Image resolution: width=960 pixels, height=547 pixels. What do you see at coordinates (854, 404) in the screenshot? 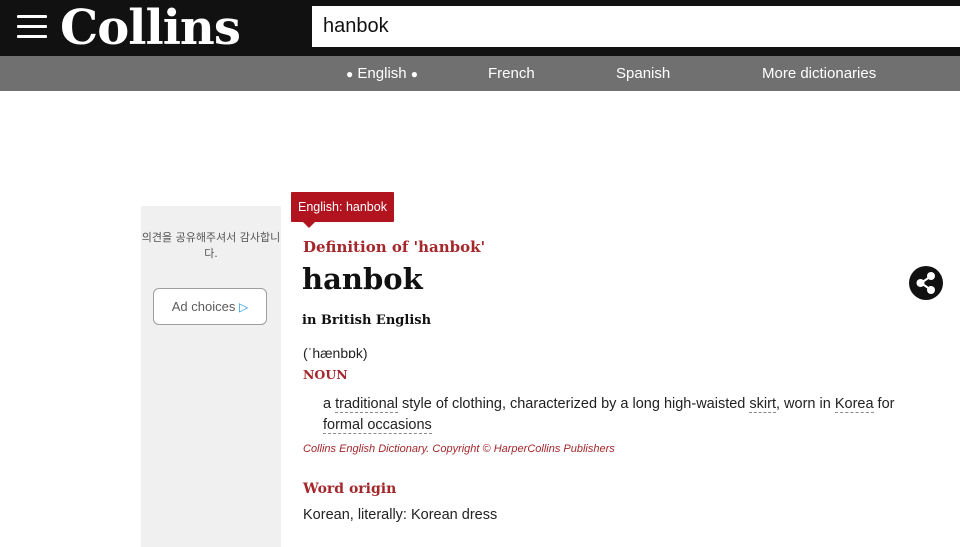
I see `link-korea: Korea` at bounding box center [854, 404].